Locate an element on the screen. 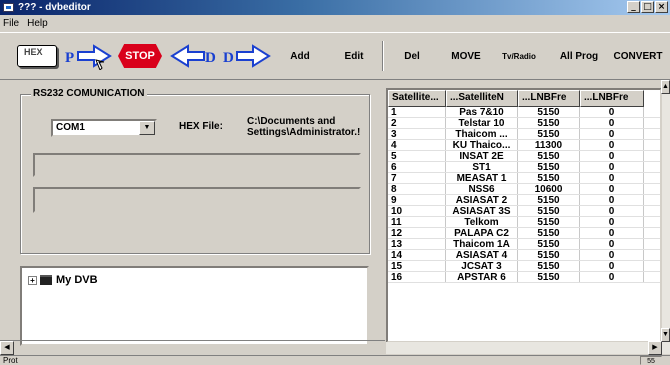  table-row: 8 NSS6 10600 0 is located at coordinates (524, 189).